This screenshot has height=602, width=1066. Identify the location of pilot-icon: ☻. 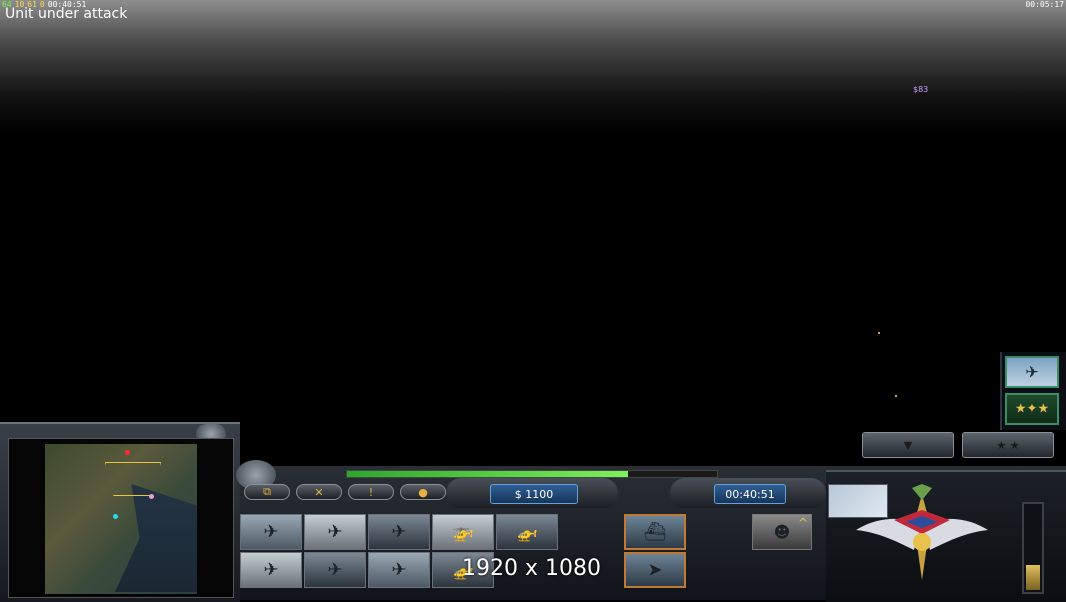
(782, 532).